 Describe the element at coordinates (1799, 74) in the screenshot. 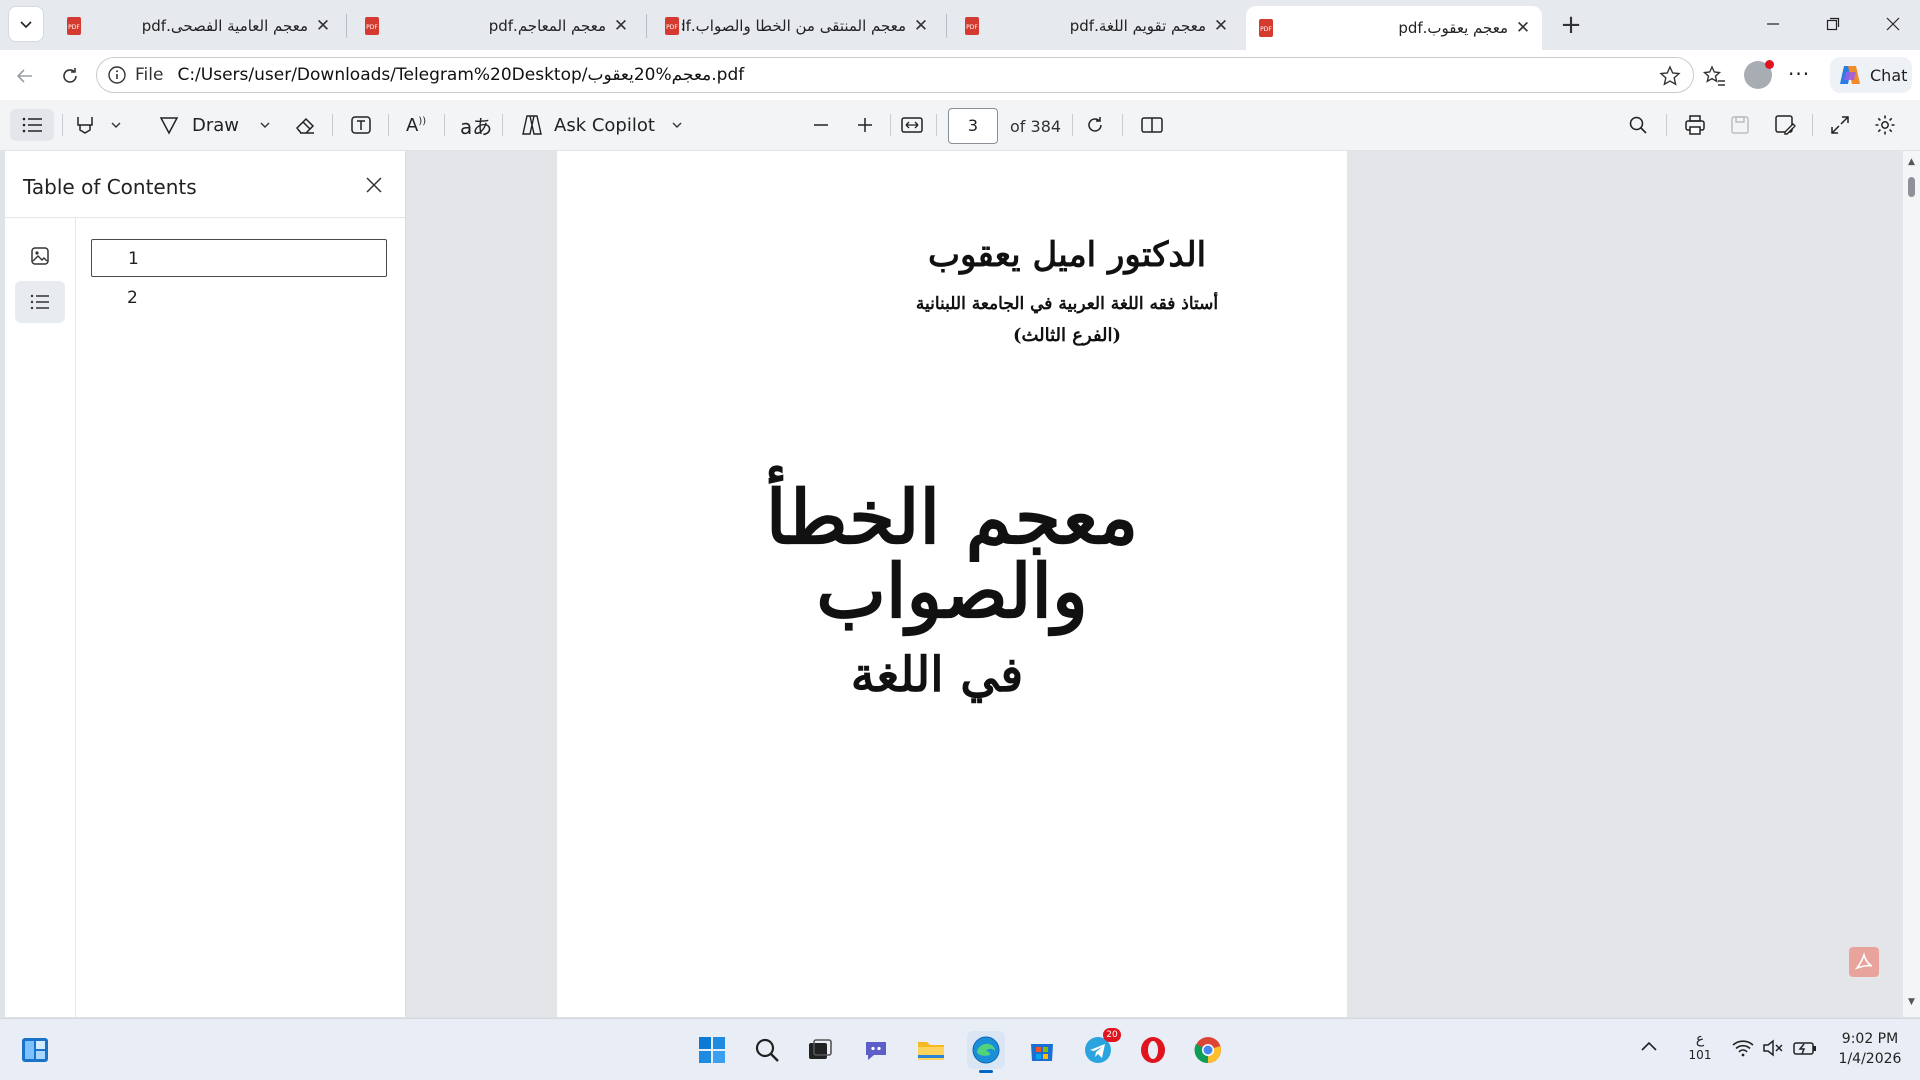

I see `more-options-icon: ···` at that location.